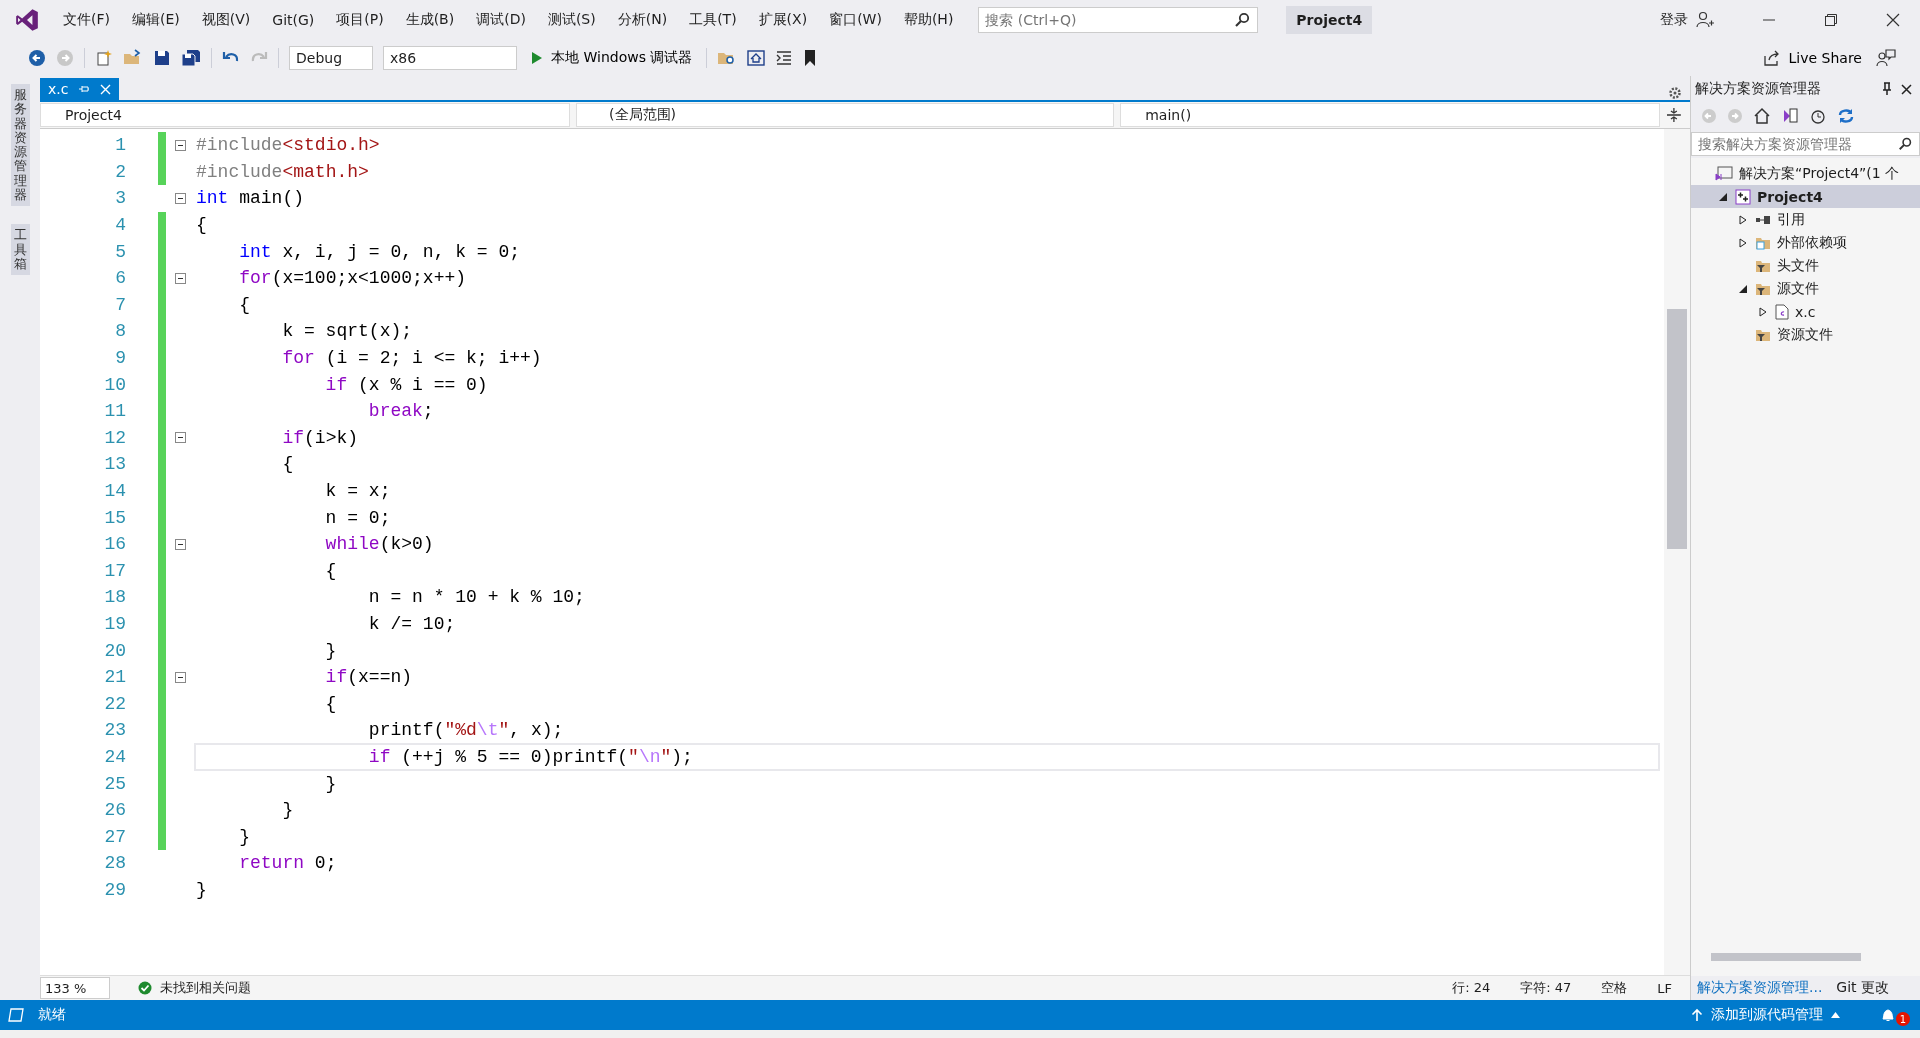 The image size is (1920, 1038). I want to click on tree-item: 头文件, so click(1805, 265).